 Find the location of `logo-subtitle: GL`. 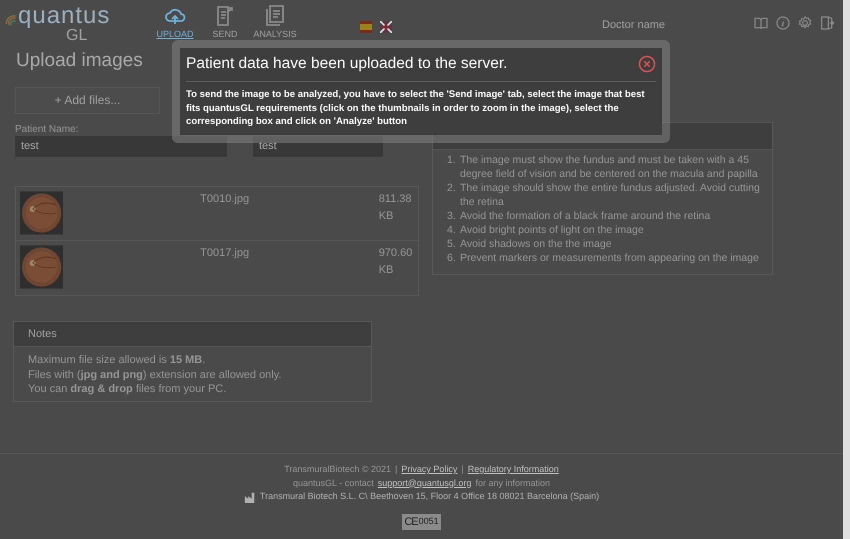

logo-subtitle: GL is located at coordinates (77, 36).